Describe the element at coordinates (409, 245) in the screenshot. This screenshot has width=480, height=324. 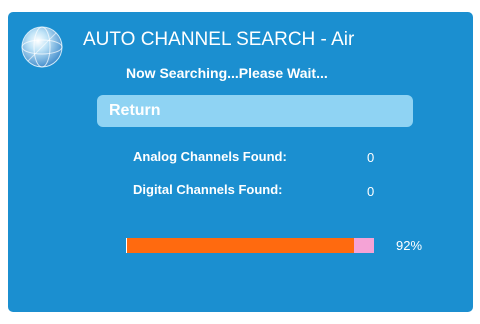
I see `search-progress-percent: 92%` at that location.